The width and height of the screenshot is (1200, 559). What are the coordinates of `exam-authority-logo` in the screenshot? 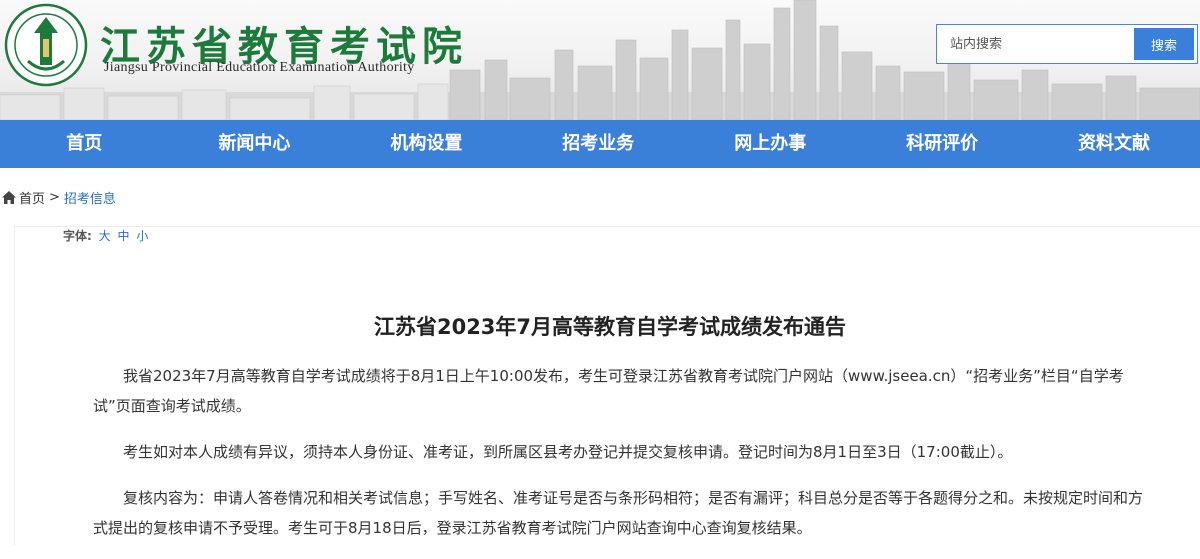 It's located at (46, 45).